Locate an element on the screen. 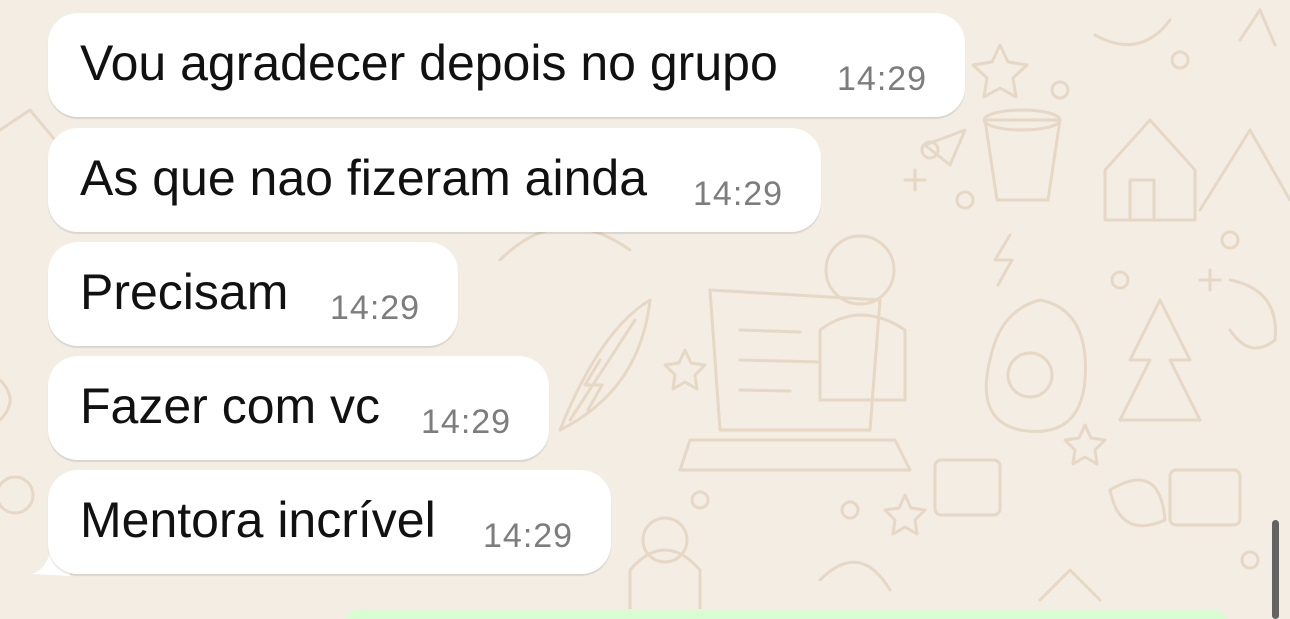 The height and width of the screenshot is (619, 1290). message-bubble: Mentora incrível 14:29 is located at coordinates (329, 522).